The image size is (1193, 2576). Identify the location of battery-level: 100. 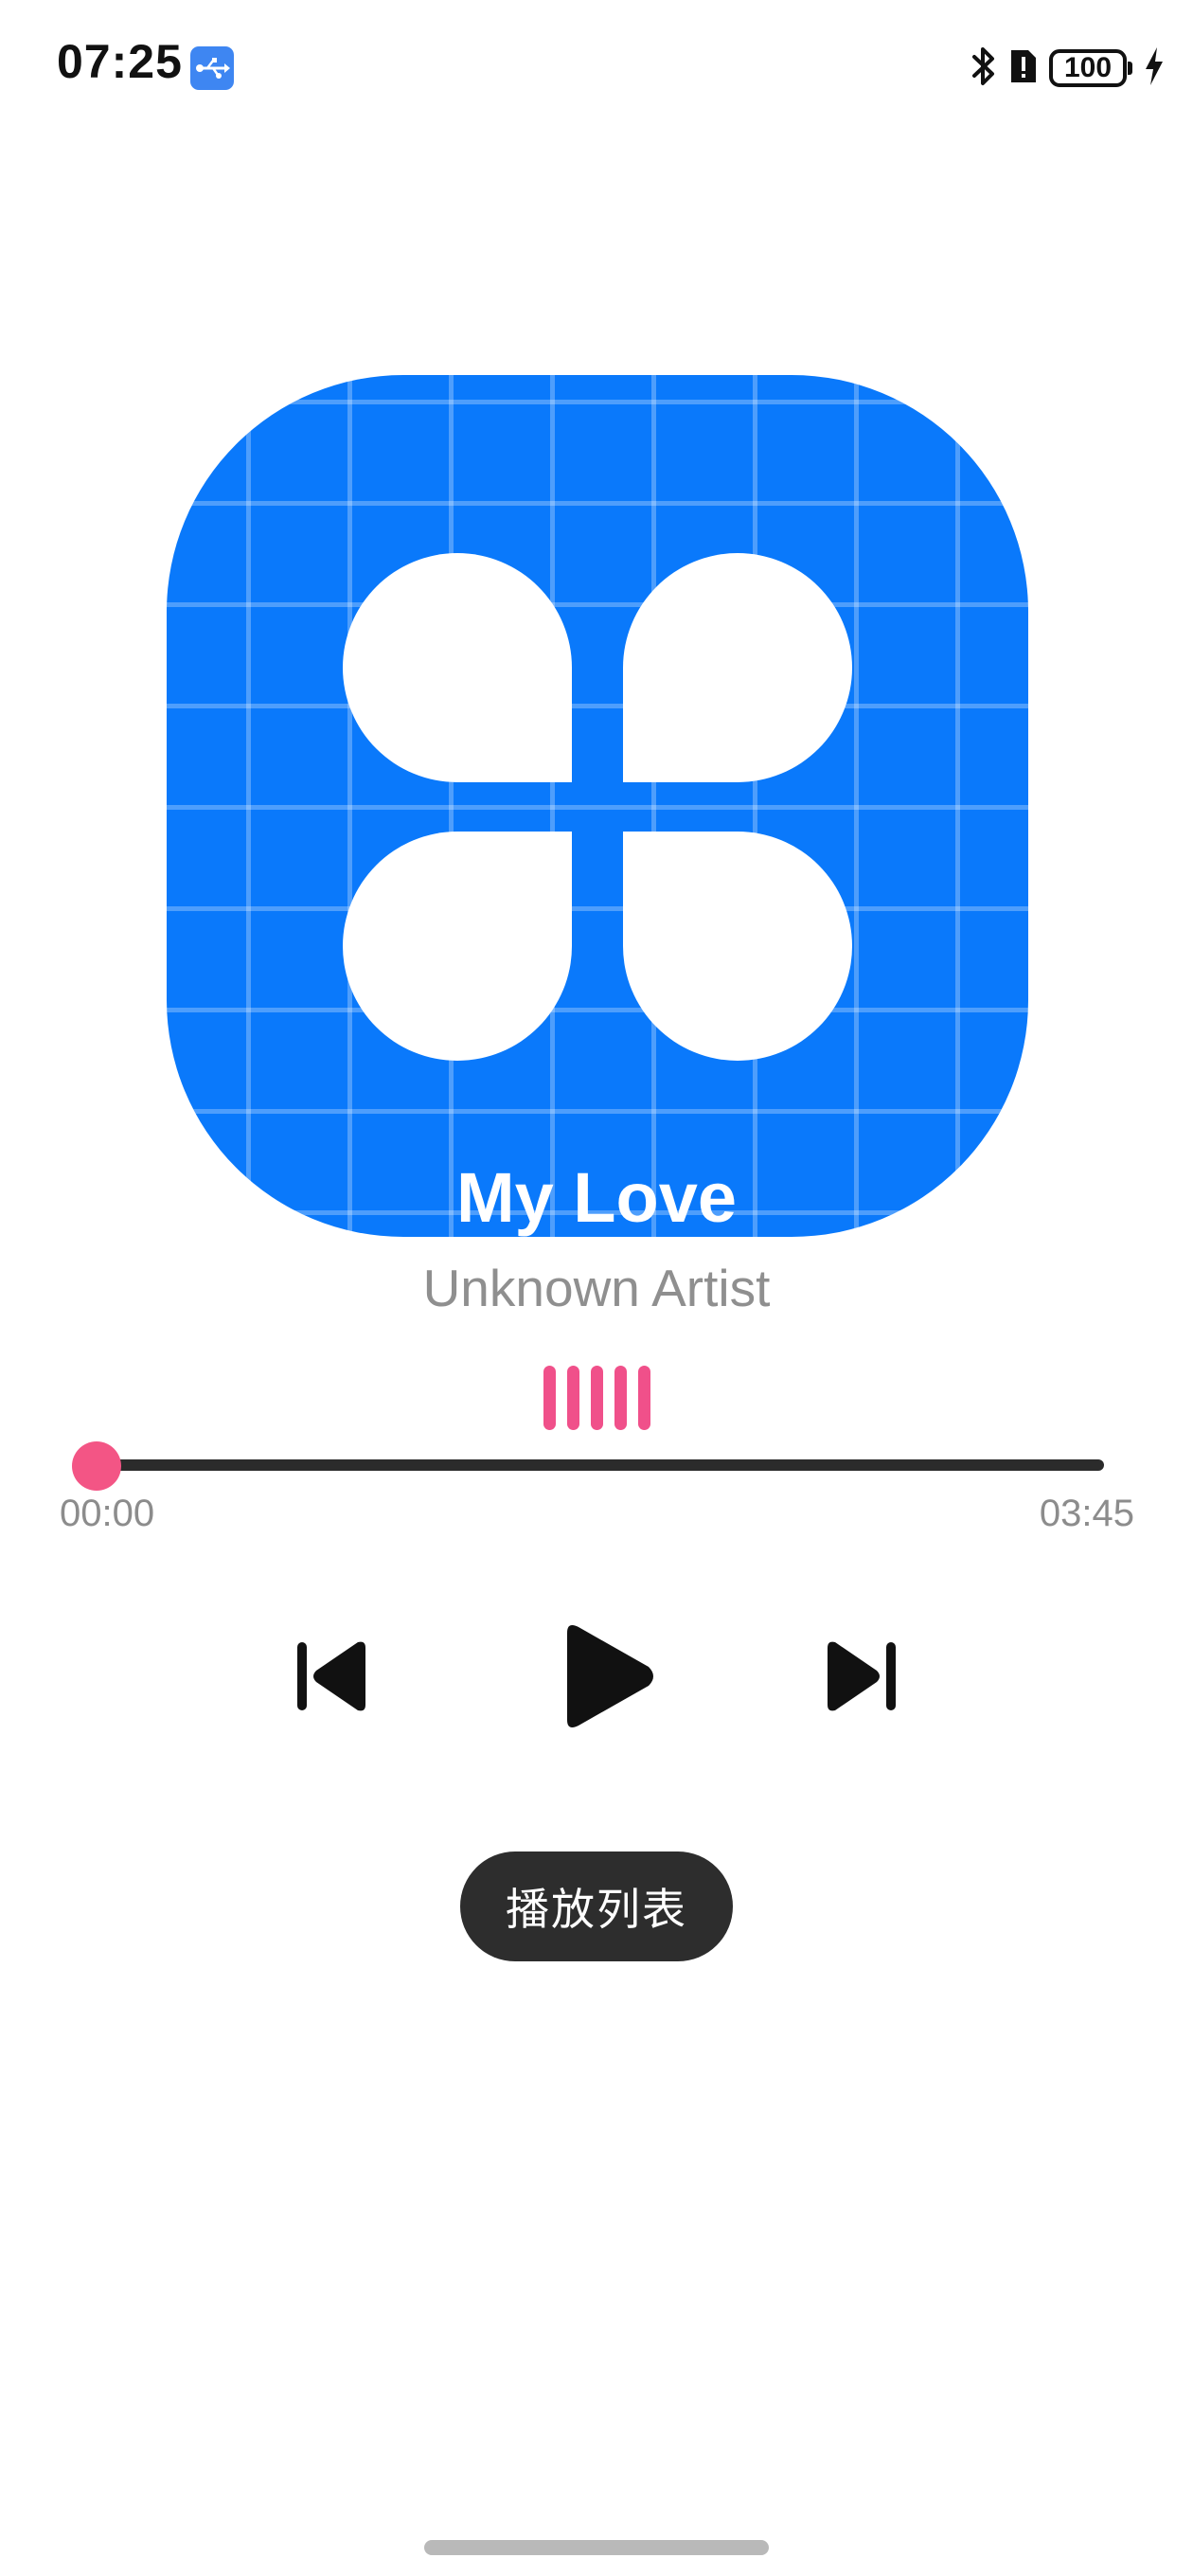
(1088, 67).